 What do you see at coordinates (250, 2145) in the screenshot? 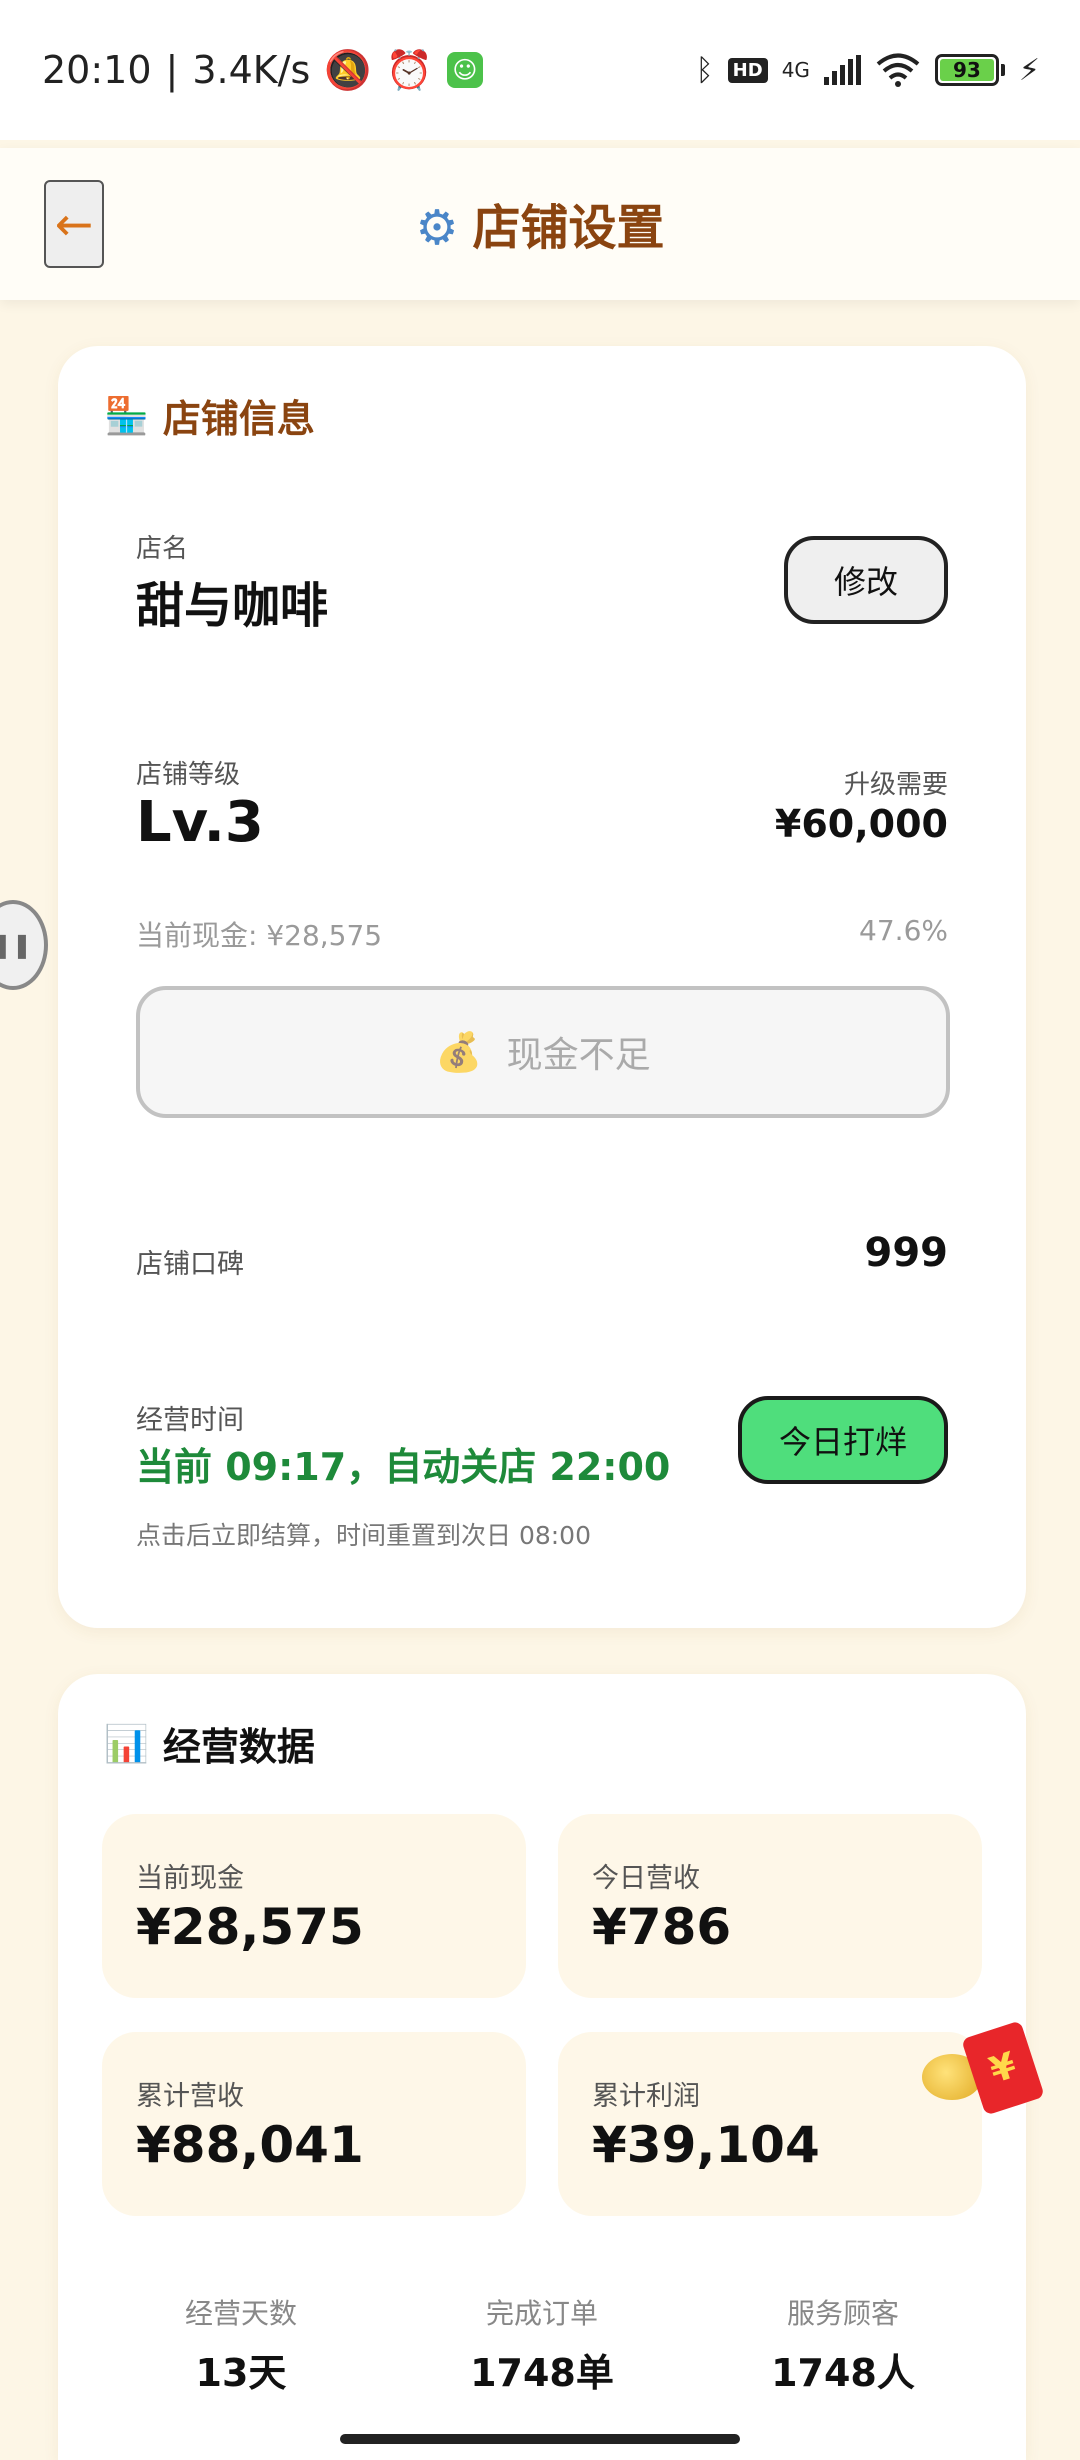
I see `stat-value: ¥88,041` at bounding box center [250, 2145].